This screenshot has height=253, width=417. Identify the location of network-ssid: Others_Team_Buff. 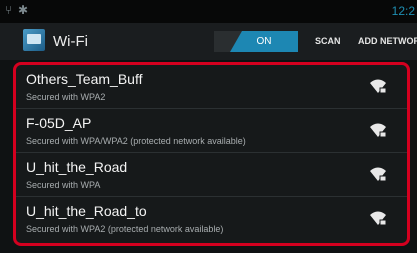
(84, 79).